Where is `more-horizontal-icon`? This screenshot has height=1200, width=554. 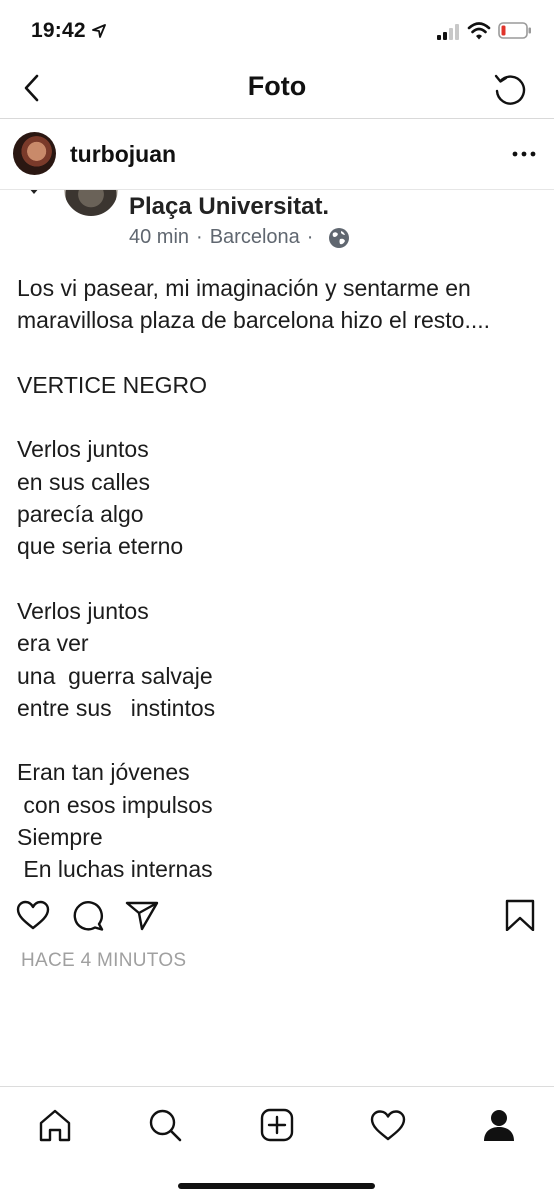 more-horizontal-icon is located at coordinates (524, 154).